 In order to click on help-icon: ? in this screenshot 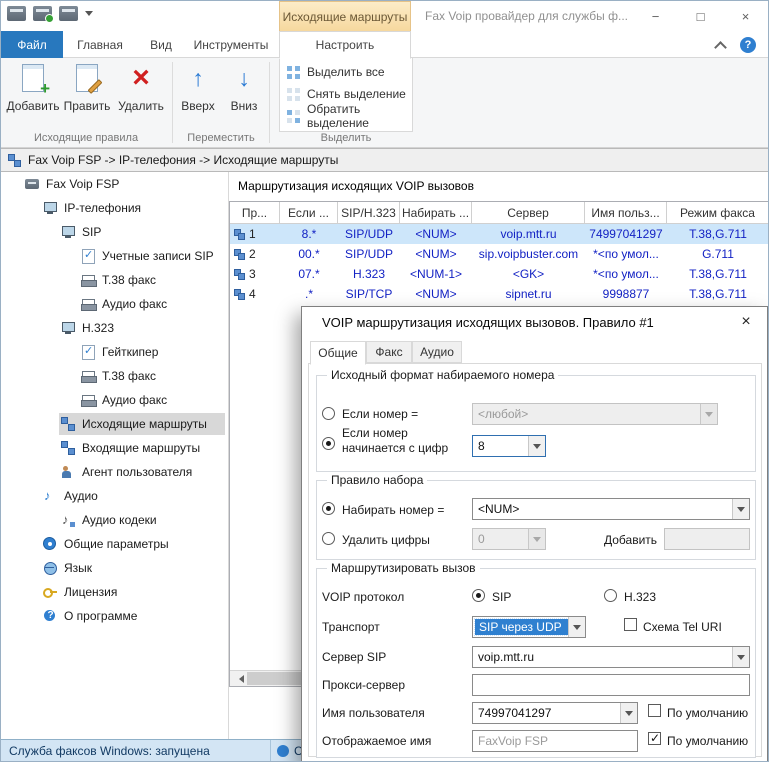, I will do `click(748, 45)`.